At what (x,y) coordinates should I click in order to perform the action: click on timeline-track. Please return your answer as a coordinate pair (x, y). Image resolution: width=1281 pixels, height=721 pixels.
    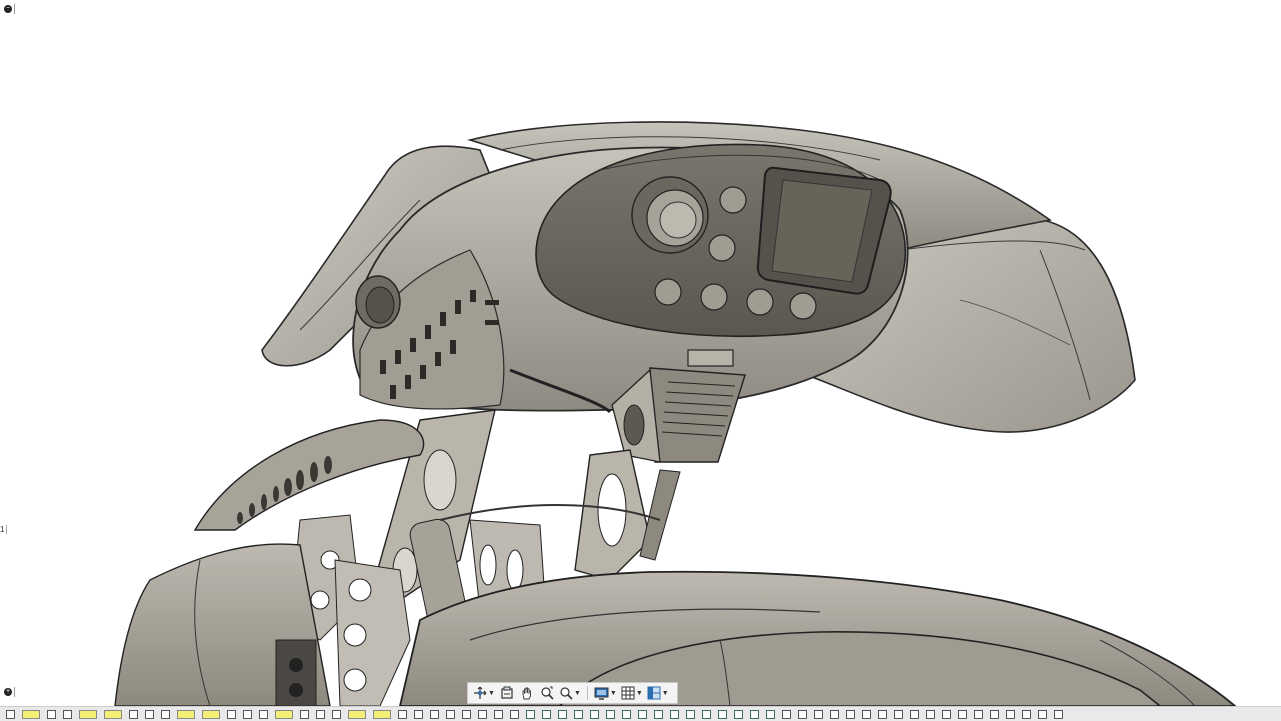
    Looking at the image, I should click on (534, 715).